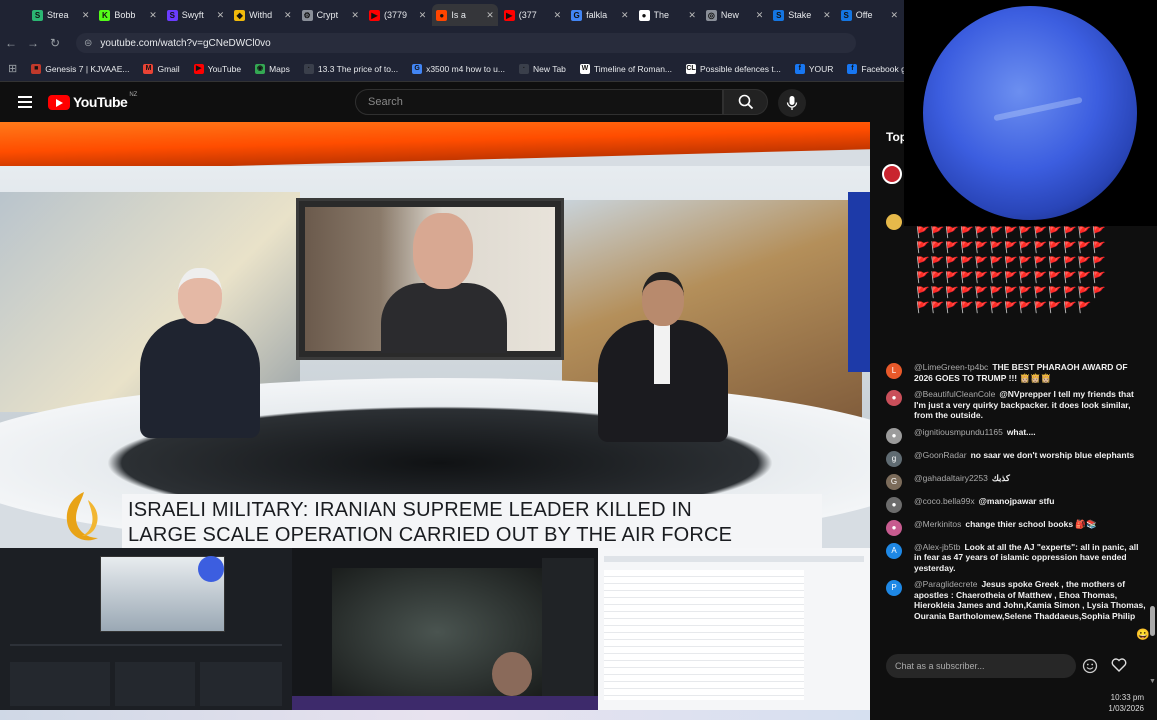  What do you see at coordinates (445, 629) in the screenshot?
I see `stream-window-preview` at bounding box center [445, 629].